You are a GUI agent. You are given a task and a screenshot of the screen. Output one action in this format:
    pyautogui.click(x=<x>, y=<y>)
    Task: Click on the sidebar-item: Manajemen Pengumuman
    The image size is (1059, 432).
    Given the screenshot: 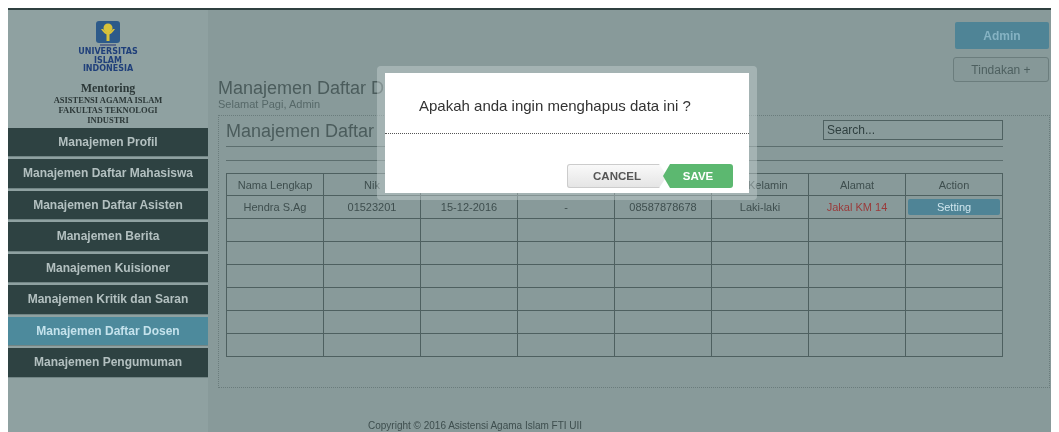 What is the action you would take?
    pyautogui.click(x=108, y=363)
    